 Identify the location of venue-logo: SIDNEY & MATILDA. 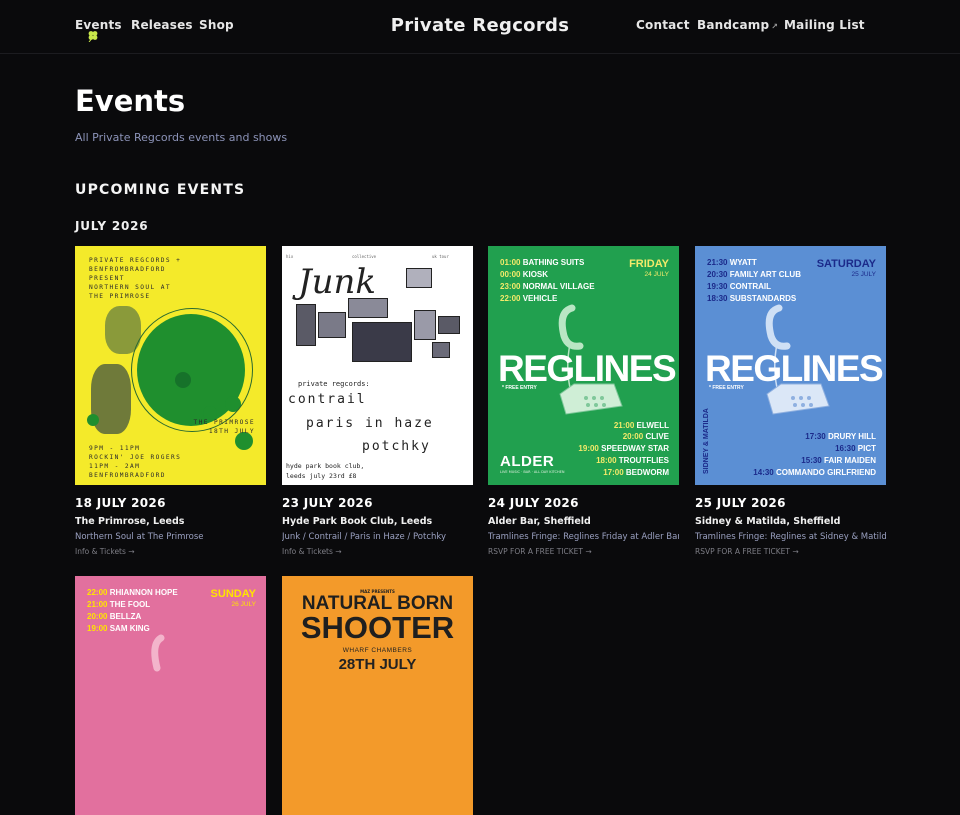
(706, 441).